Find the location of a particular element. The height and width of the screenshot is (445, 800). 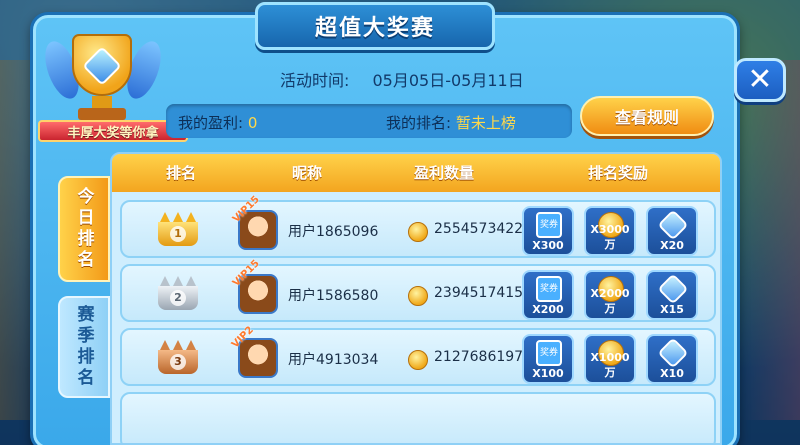

my-profit: 我的盈利: 0 is located at coordinates (217, 122).